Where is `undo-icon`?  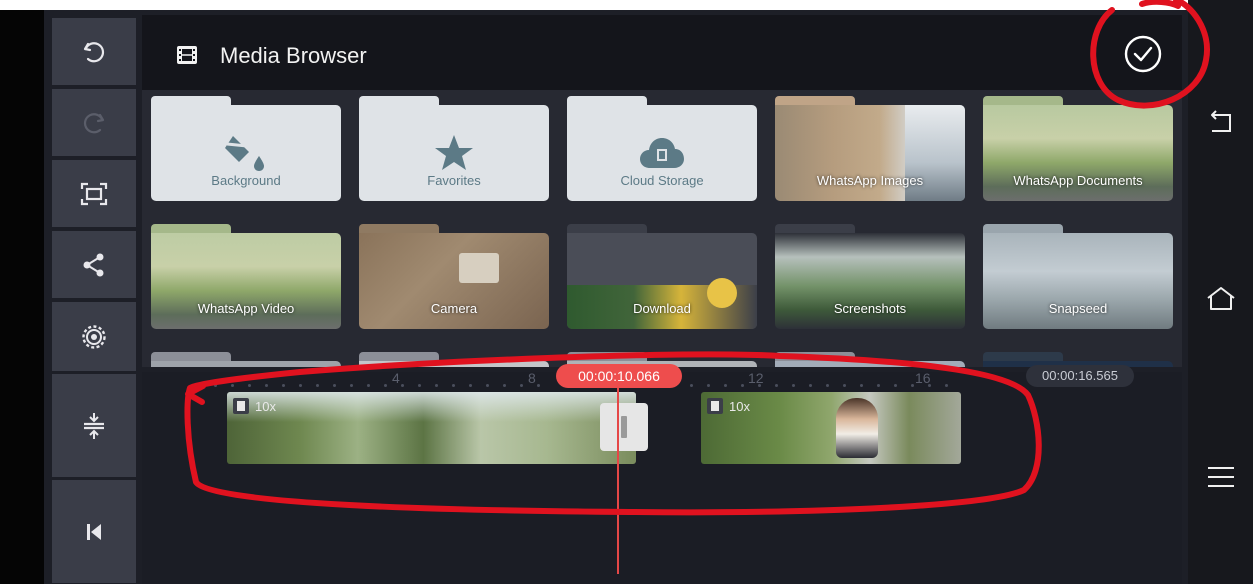 undo-icon is located at coordinates (94, 51).